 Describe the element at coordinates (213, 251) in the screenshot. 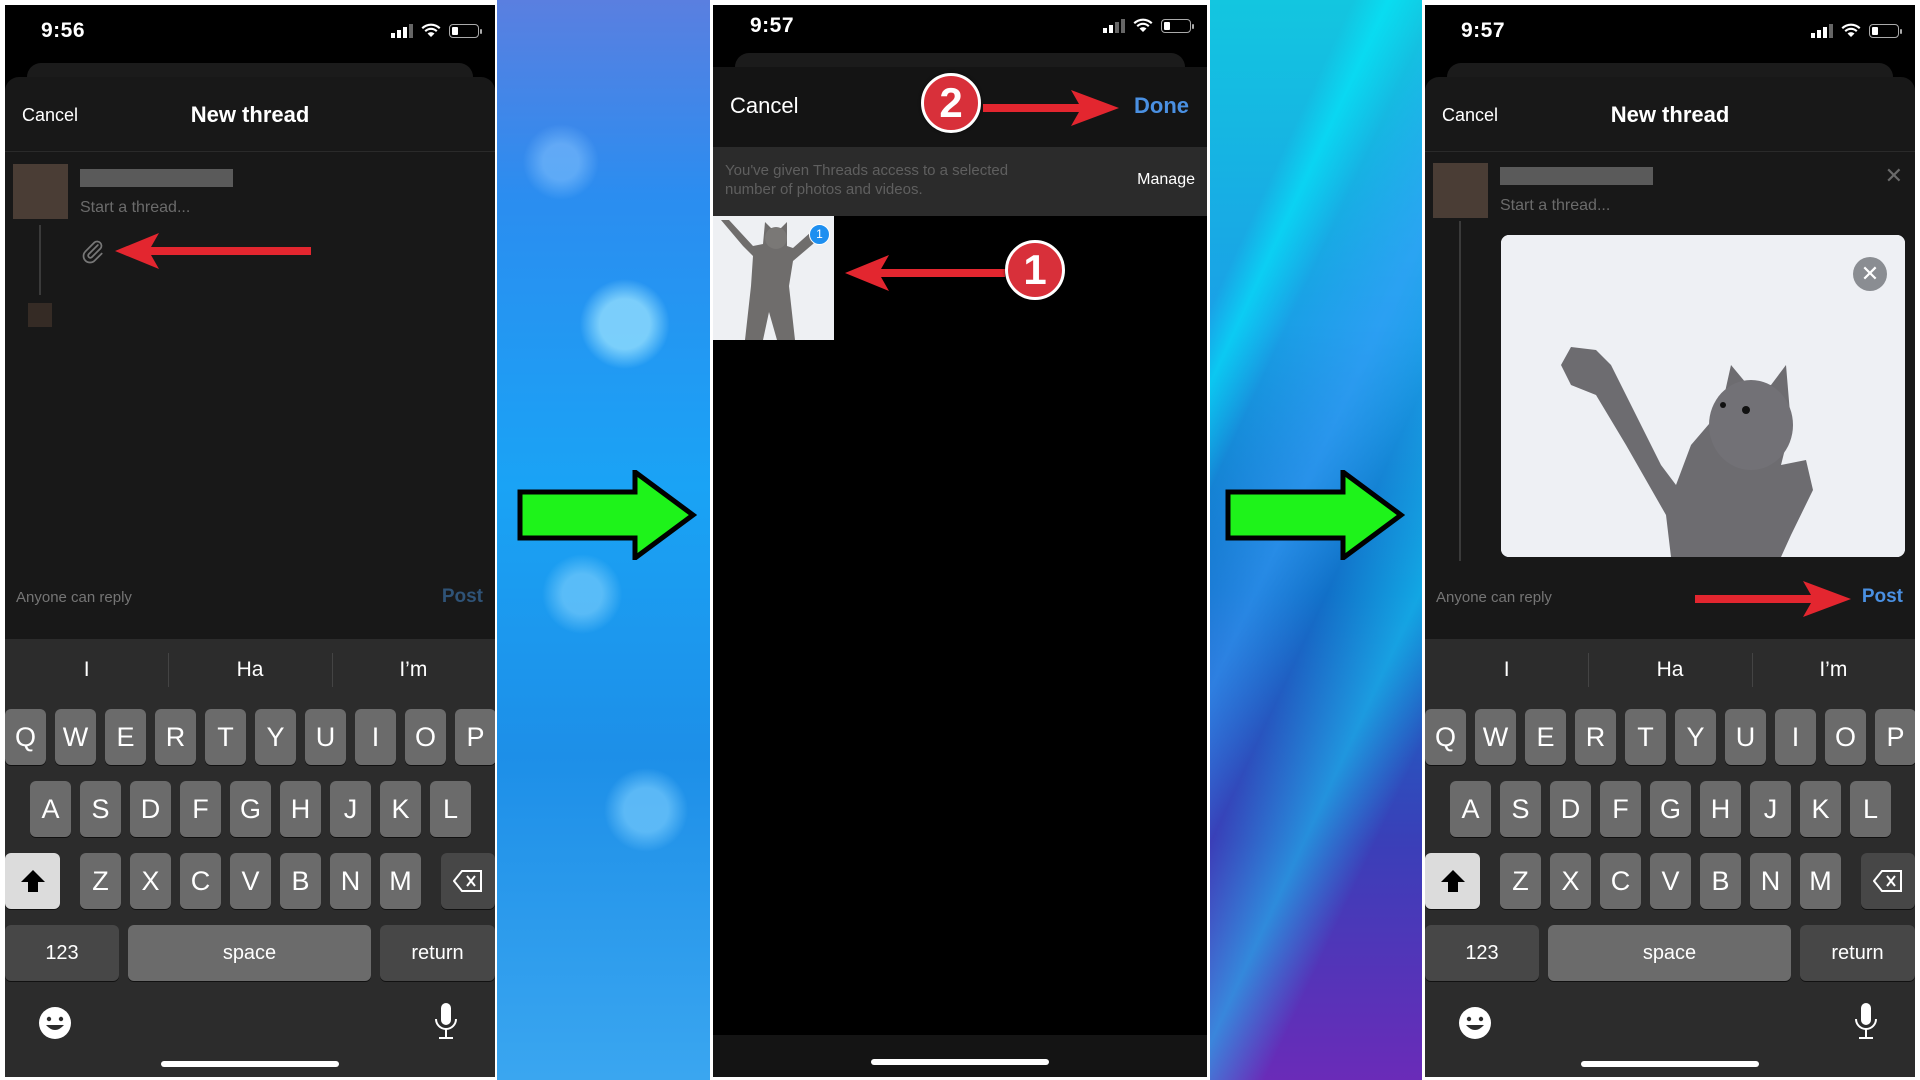

I see `annotation-arrow` at that location.